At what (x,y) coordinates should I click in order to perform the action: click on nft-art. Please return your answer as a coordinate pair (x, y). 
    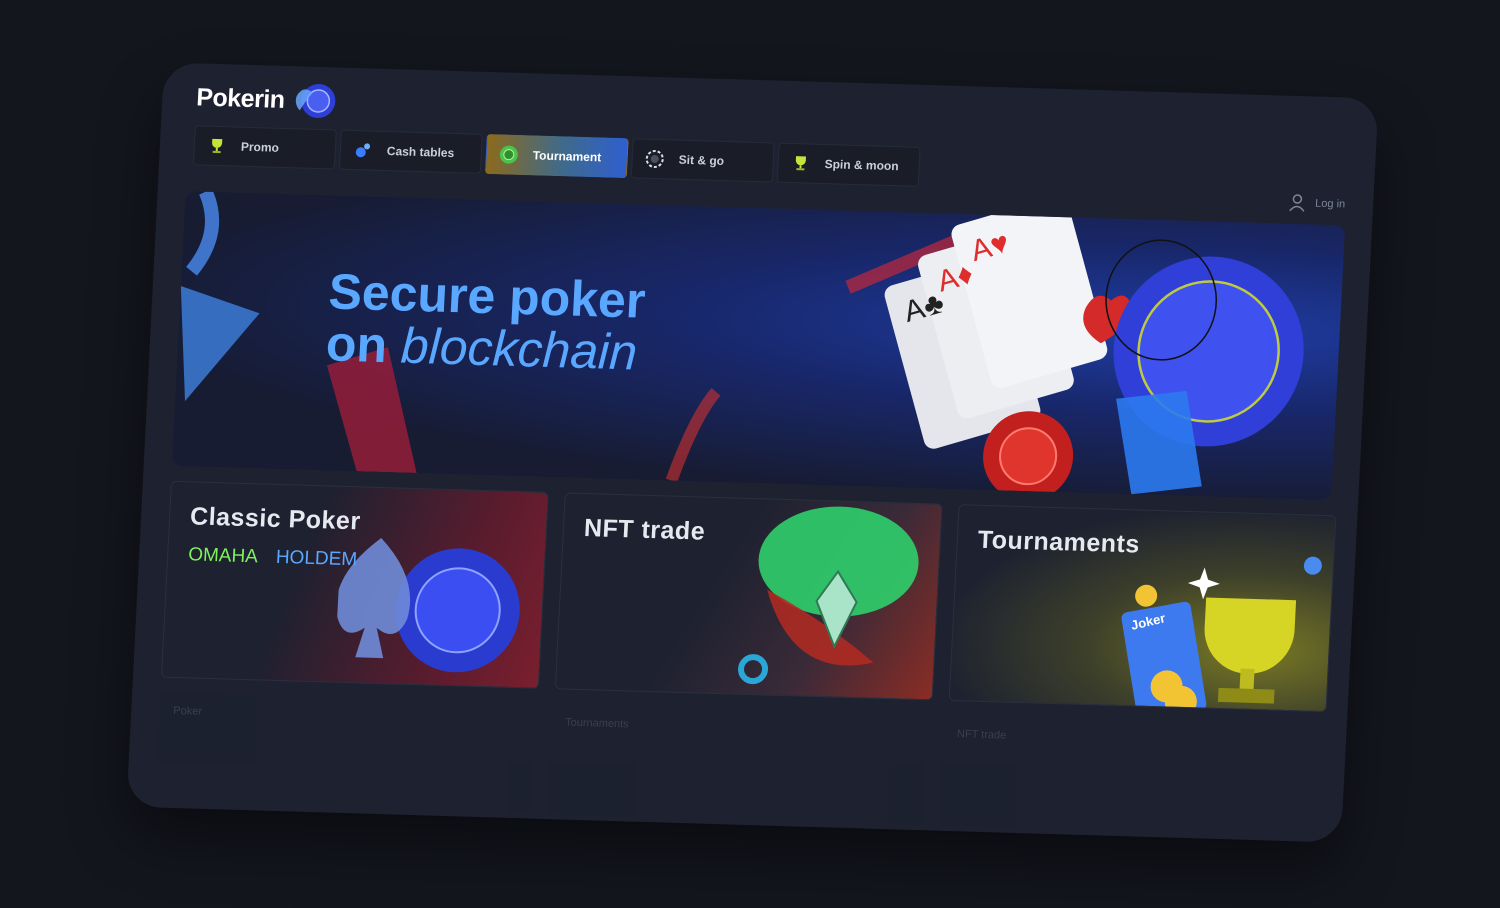
    Looking at the image, I should click on (828, 595).